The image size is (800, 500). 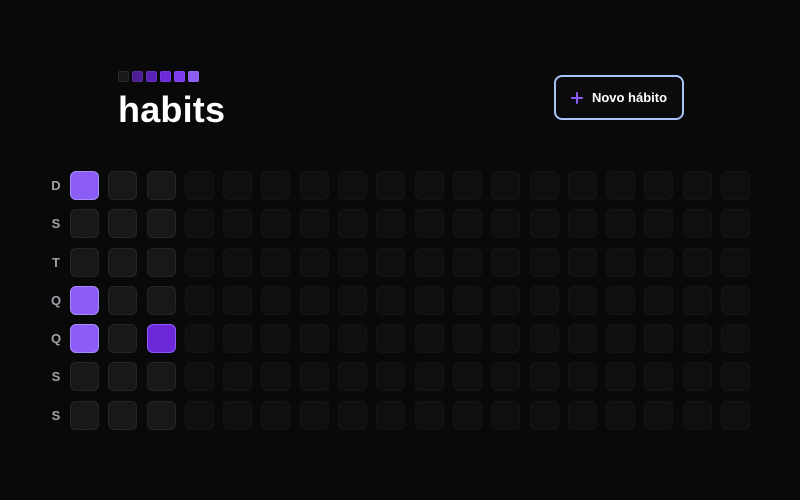 What do you see at coordinates (619, 97) in the screenshot?
I see `new-habit-button: Novo hábito` at bounding box center [619, 97].